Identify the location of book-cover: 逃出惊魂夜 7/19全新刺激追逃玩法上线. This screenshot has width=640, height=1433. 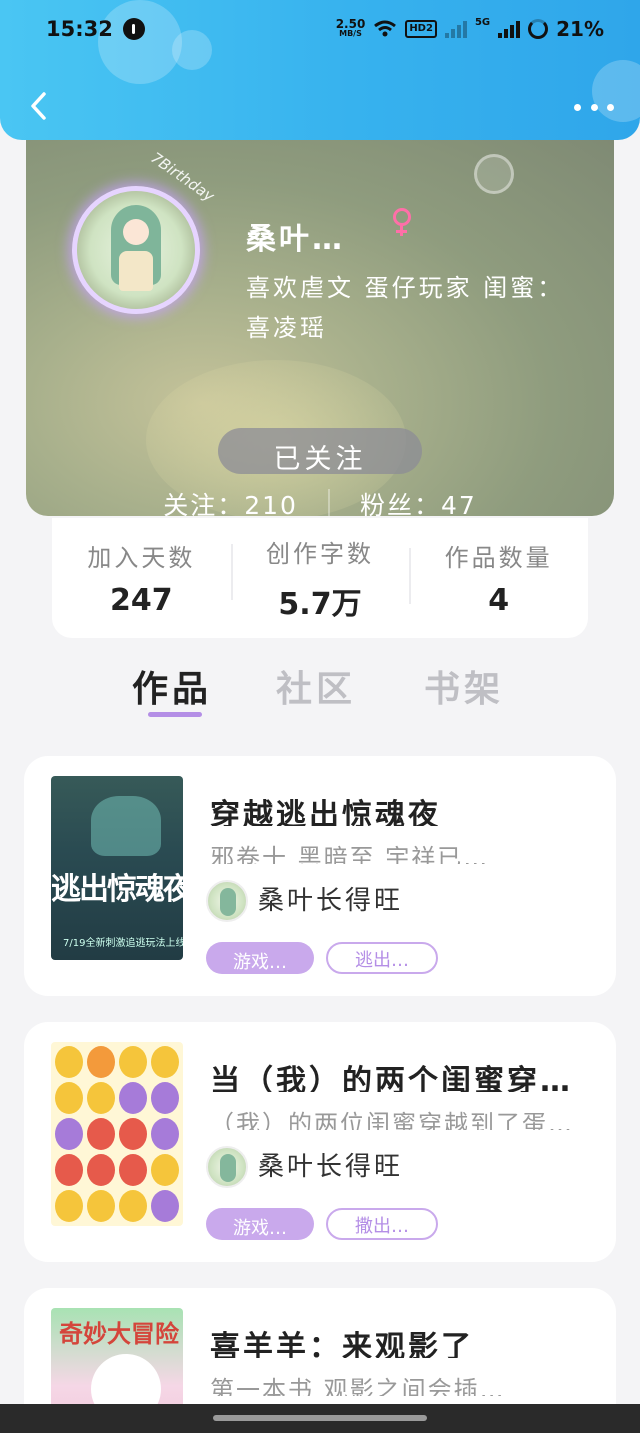
(117, 868).